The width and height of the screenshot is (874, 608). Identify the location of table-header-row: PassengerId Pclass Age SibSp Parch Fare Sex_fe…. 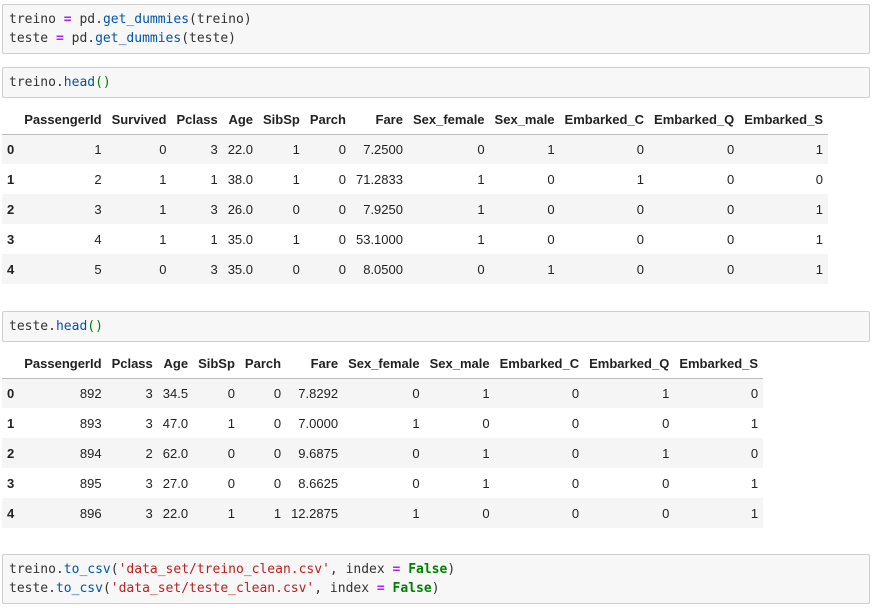
(383, 364).